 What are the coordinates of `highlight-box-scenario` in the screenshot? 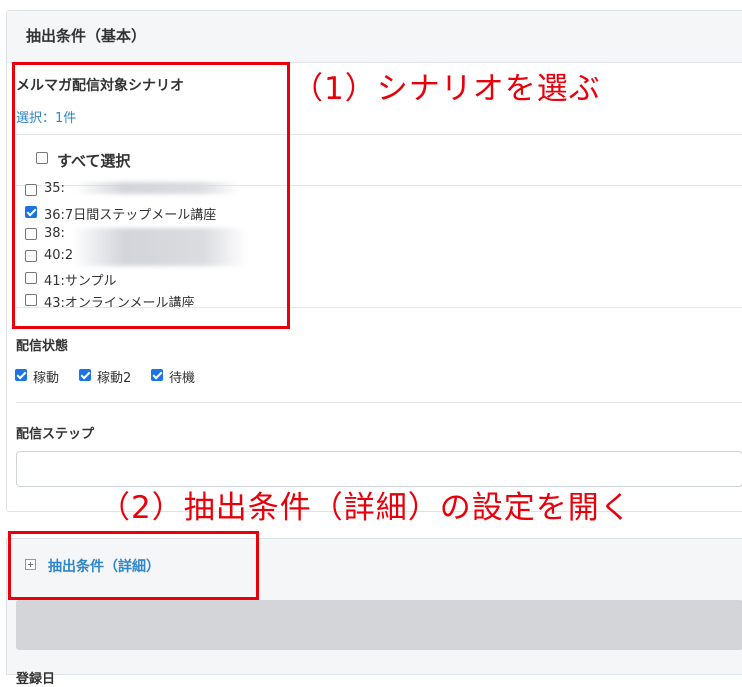 It's located at (151, 195).